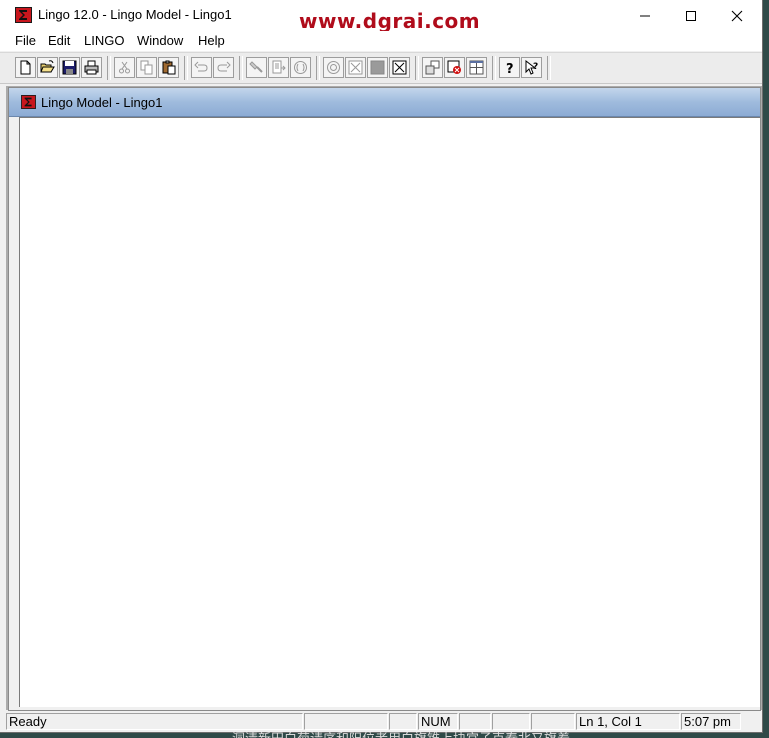 The width and height of the screenshot is (769, 738). What do you see at coordinates (154, 721) in the screenshot?
I see `status-message: Ready` at bounding box center [154, 721].